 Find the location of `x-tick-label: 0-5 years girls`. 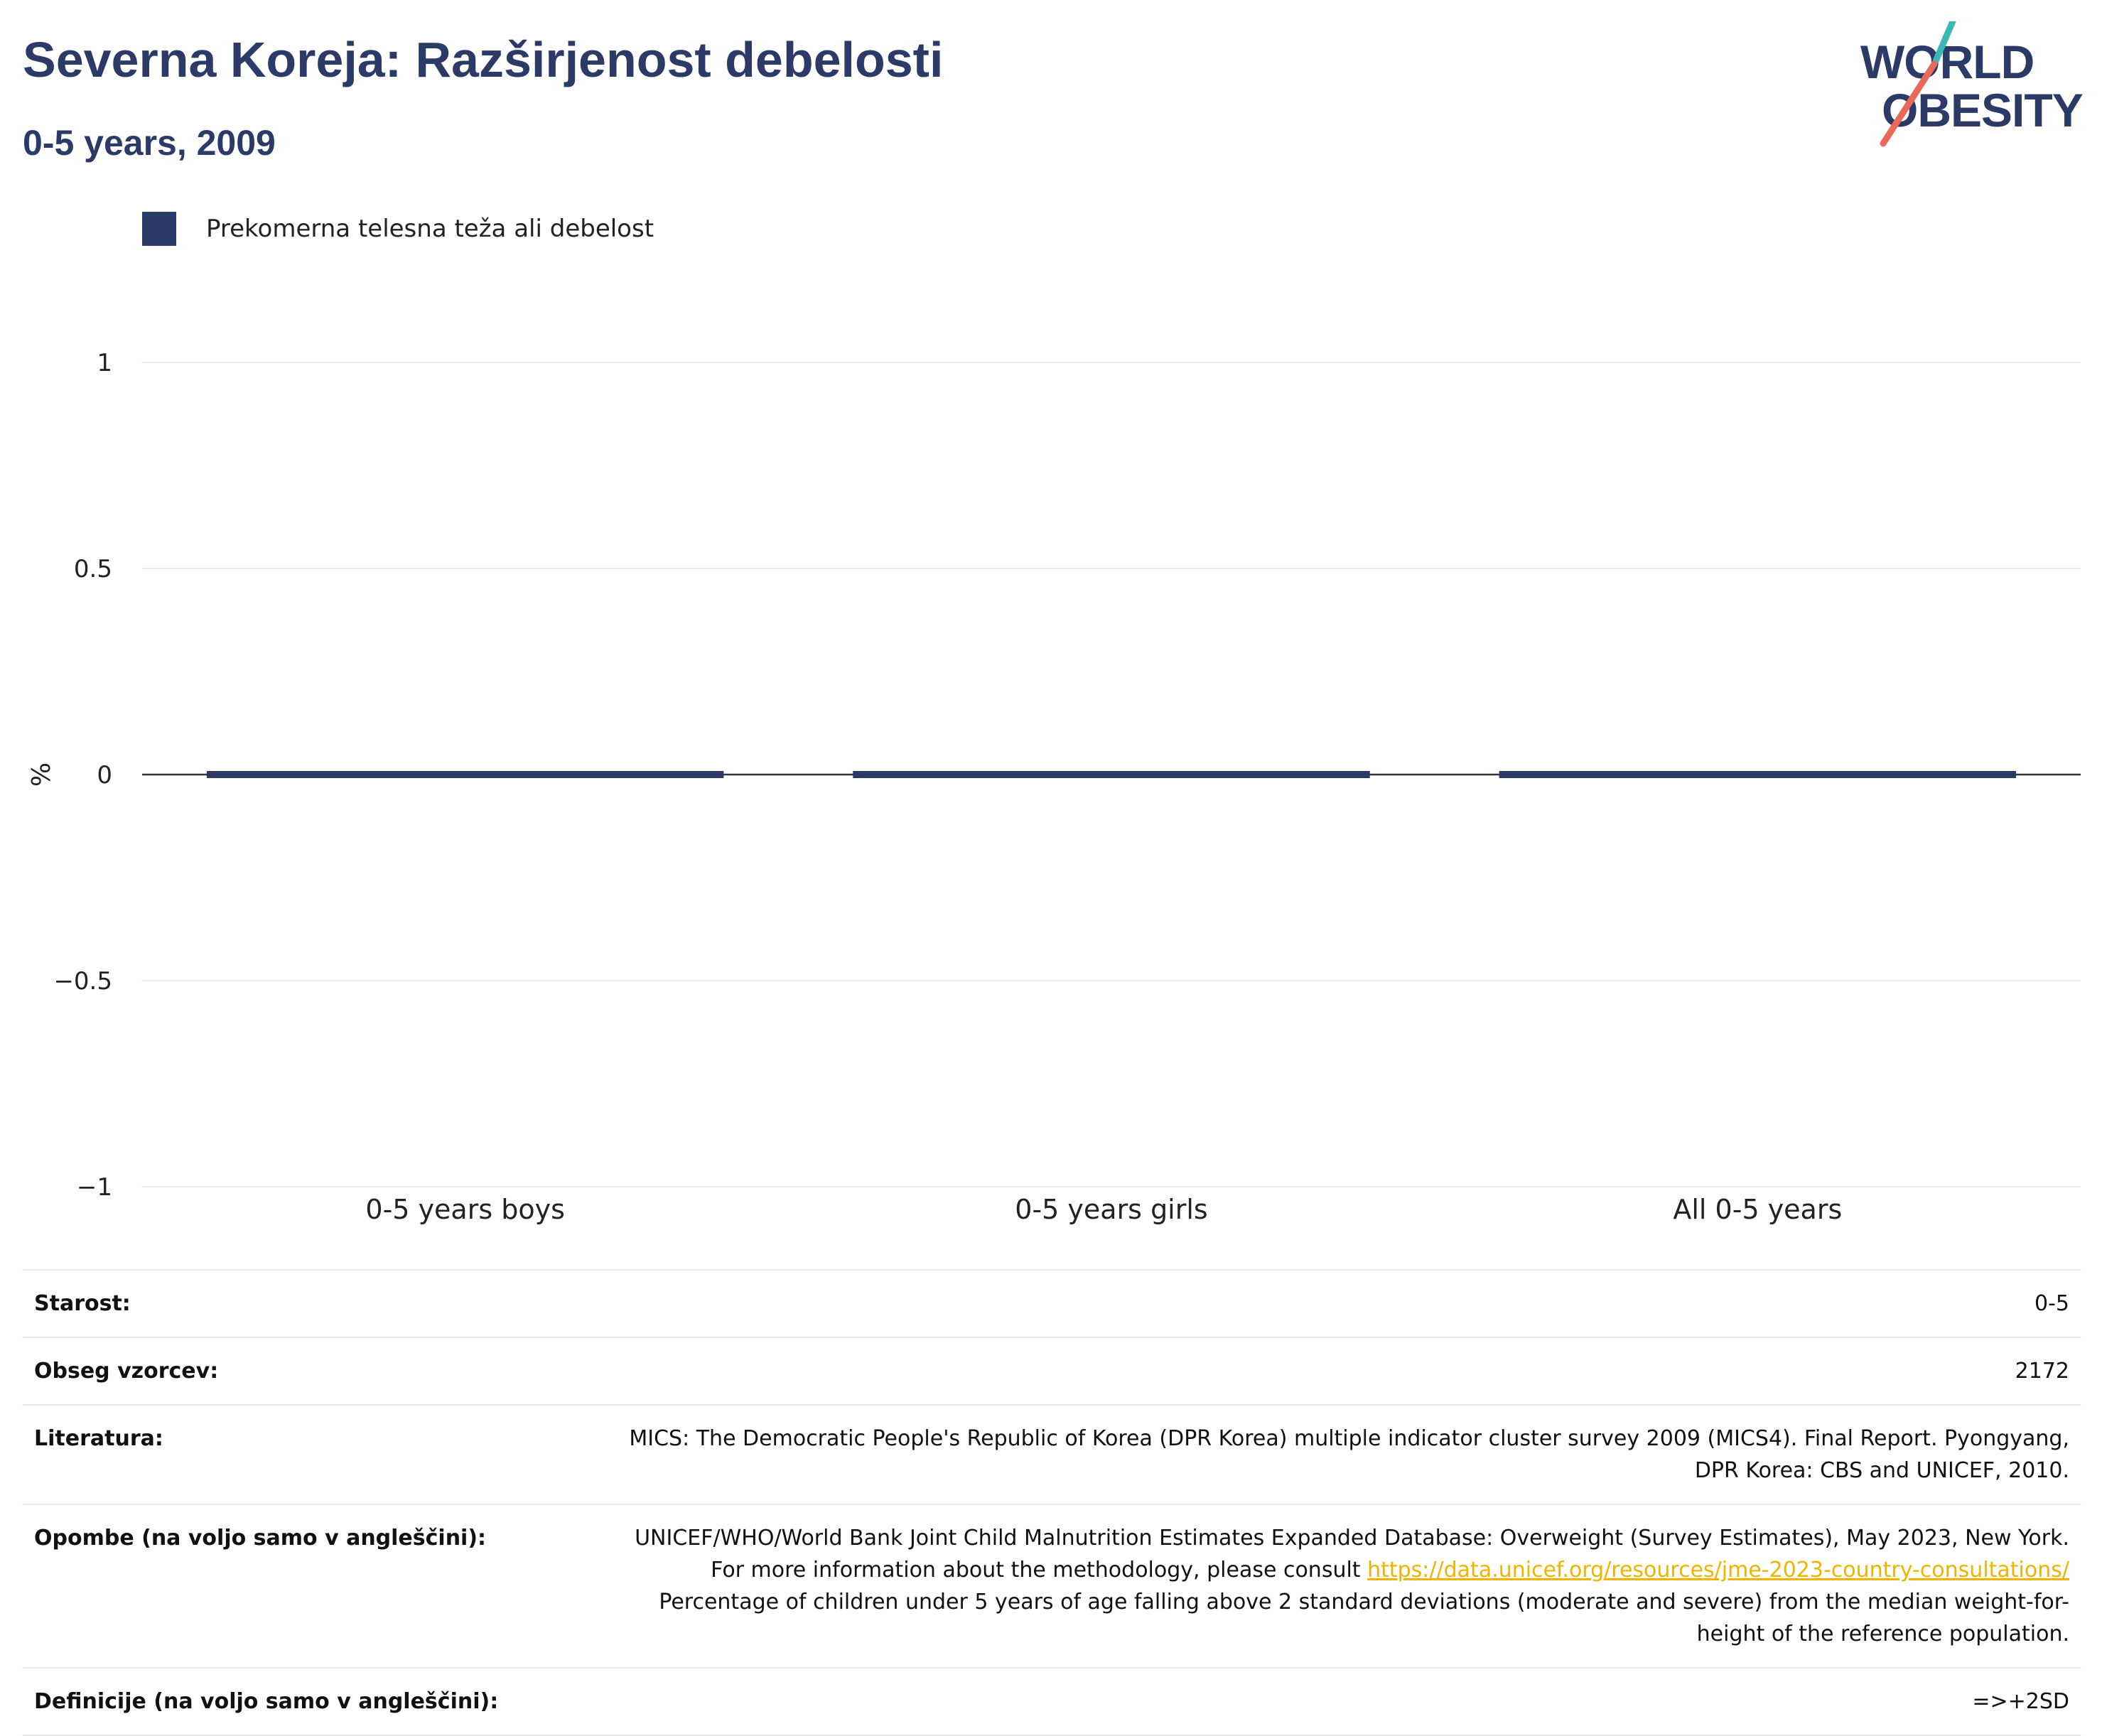

x-tick-label: 0-5 years girls is located at coordinates (1111, 1209).